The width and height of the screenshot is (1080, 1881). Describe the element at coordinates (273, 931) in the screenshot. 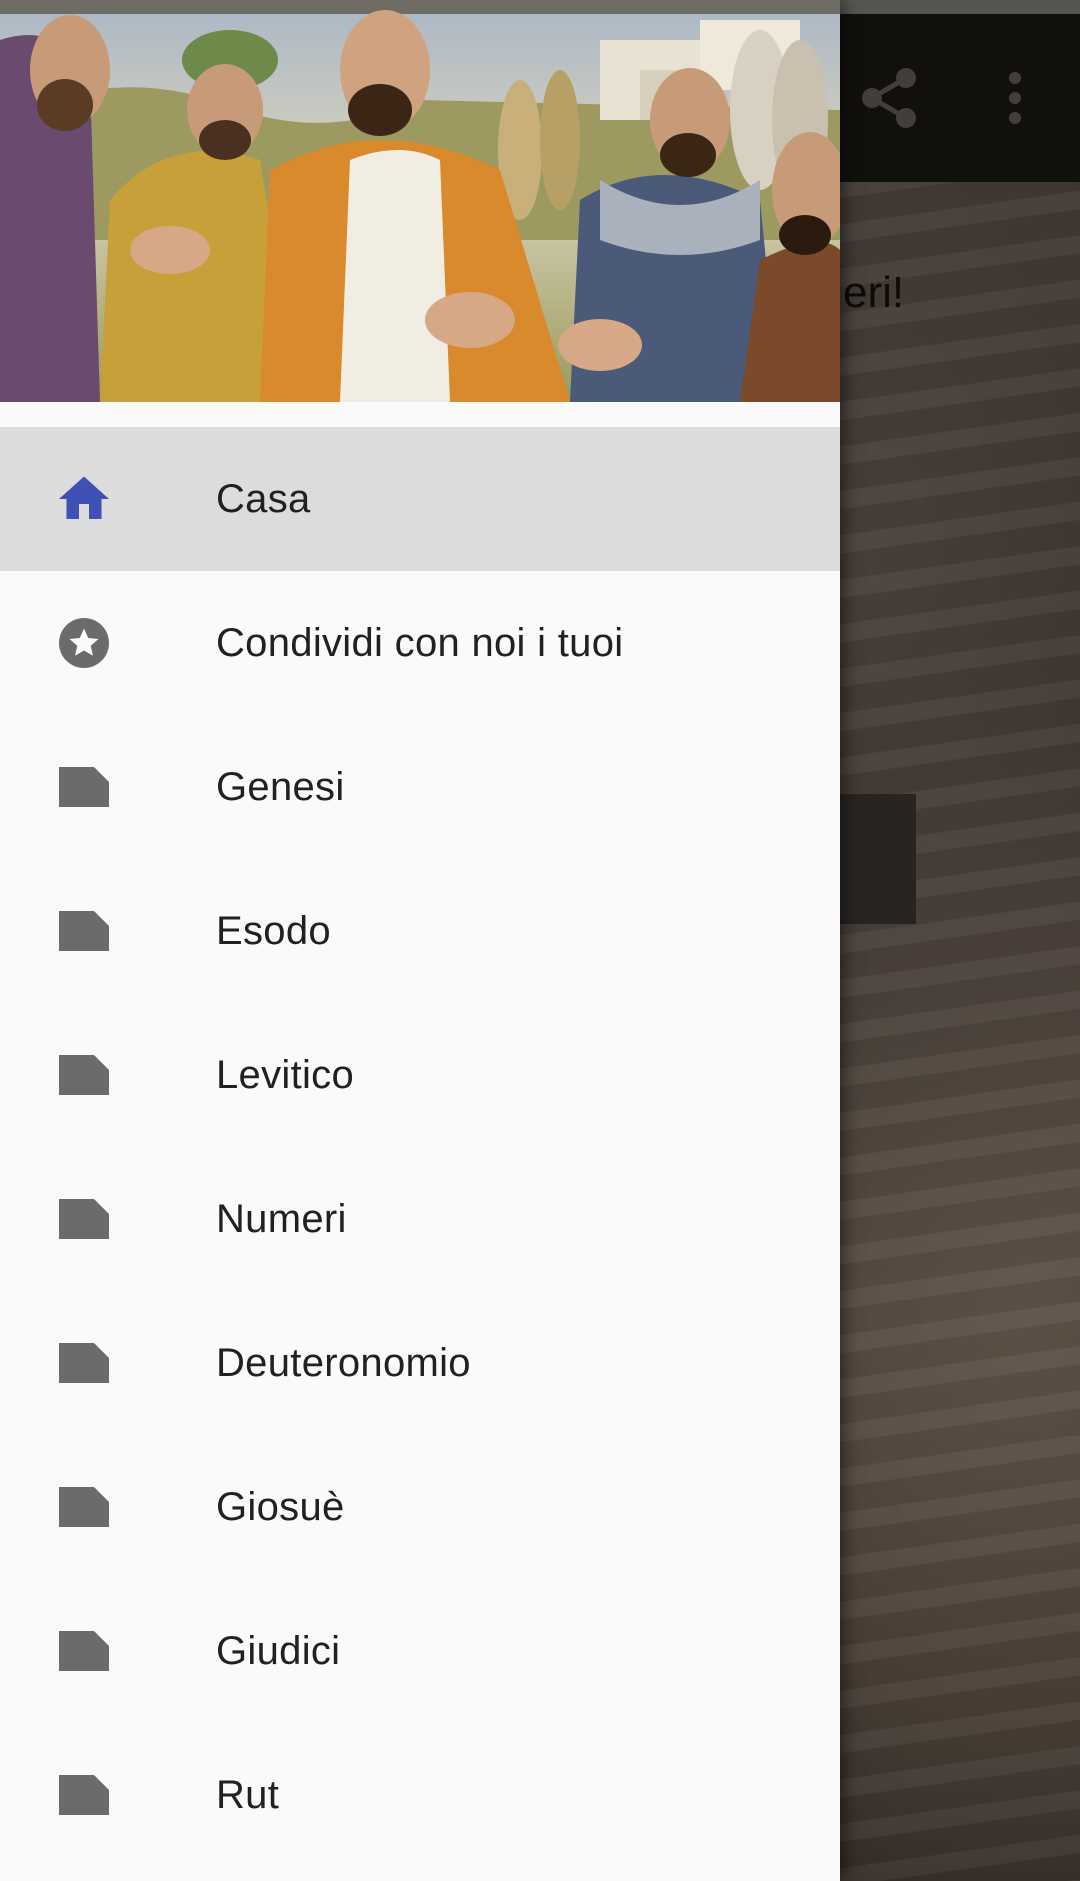

I see `menu-item-label: Esodo` at that location.